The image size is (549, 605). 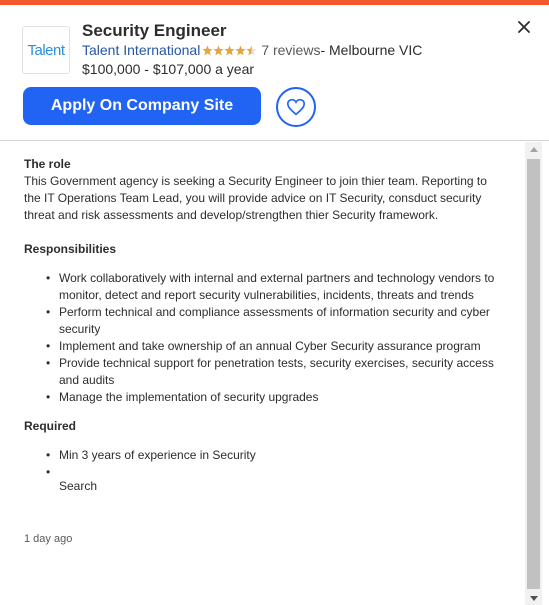 What do you see at coordinates (290, 50) in the screenshot?
I see `reviews-link: 7 reviews` at bounding box center [290, 50].